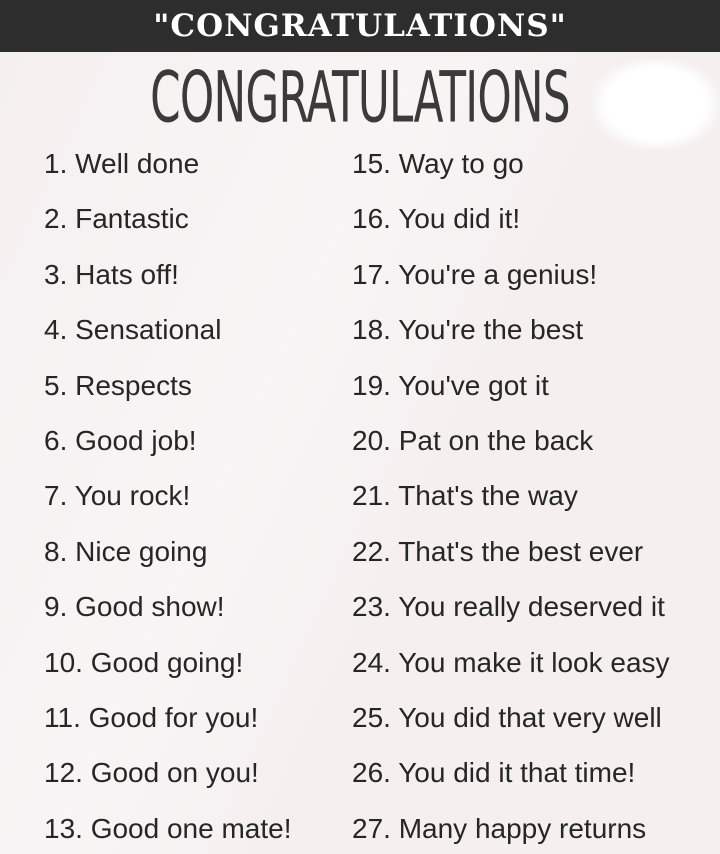 The width and height of the screenshot is (720, 854). I want to click on phrase-item: 2. Fantastic, so click(116, 219).